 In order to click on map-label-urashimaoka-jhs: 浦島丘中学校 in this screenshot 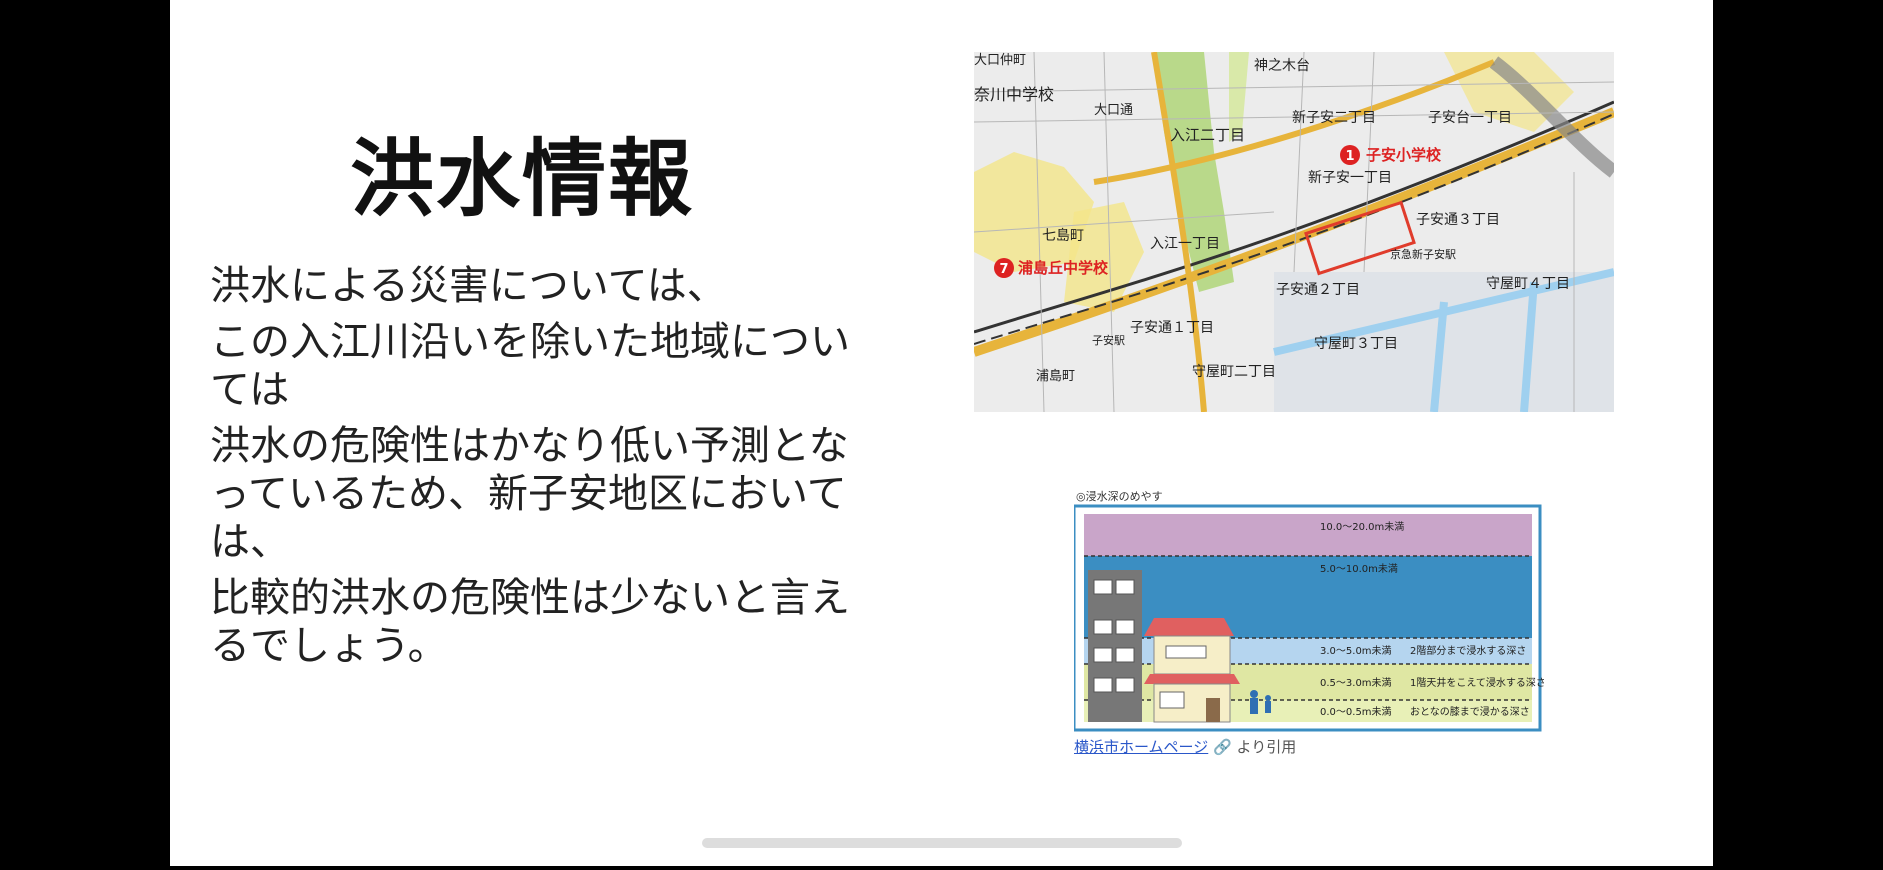, I will do `click(1063, 268)`.